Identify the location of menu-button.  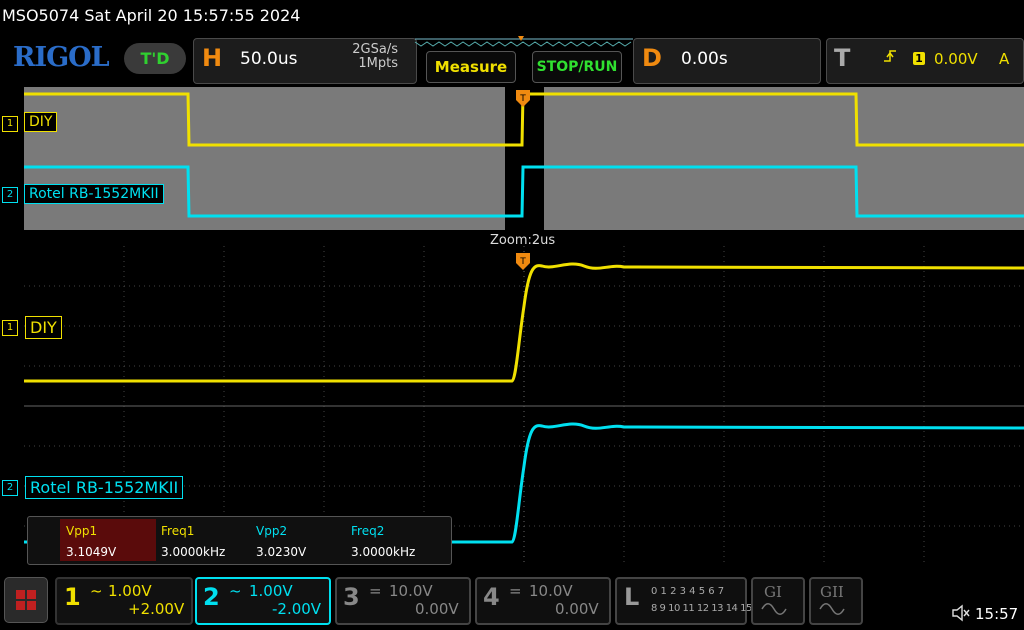
(26, 600).